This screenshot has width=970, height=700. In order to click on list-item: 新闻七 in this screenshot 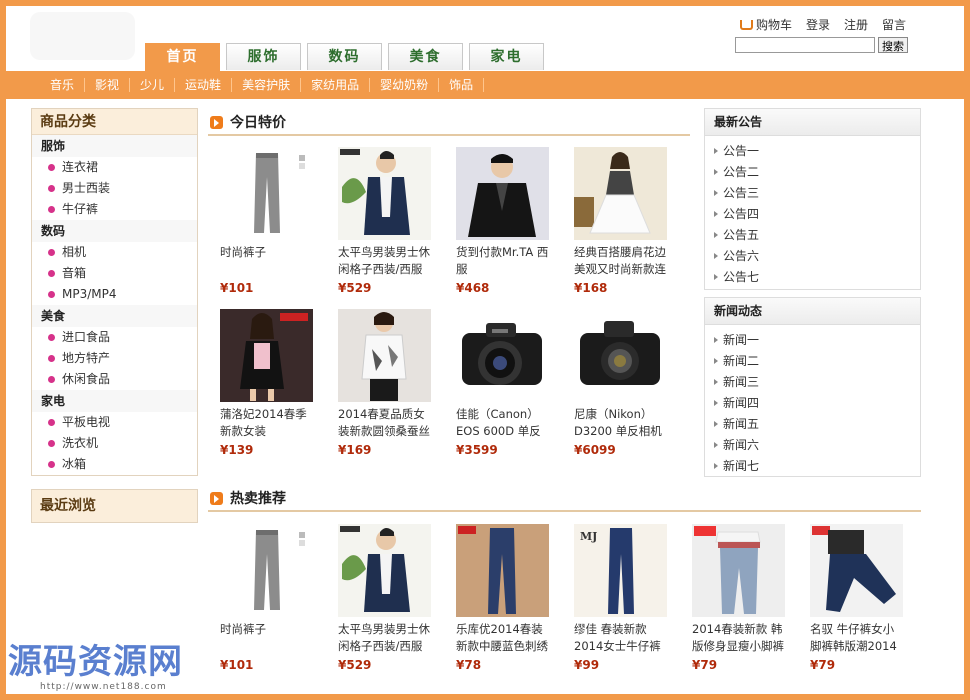, I will do `click(812, 466)`.